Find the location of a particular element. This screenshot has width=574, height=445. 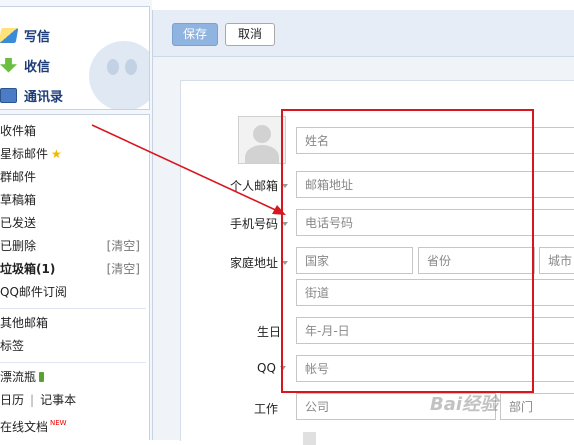

folder-group-label: 群邮件 is located at coordinates (18, 177).